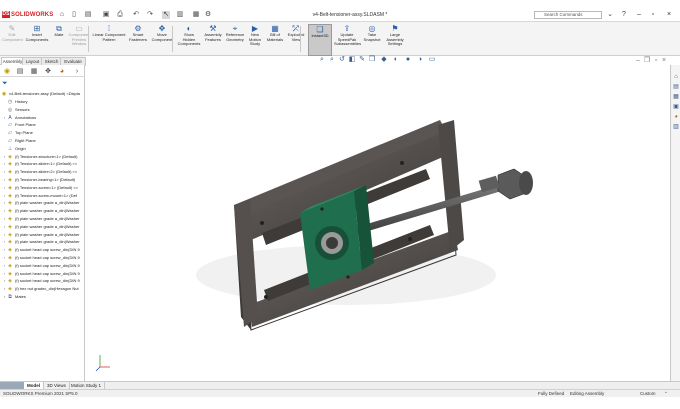 The height and width of the screenshot is (409, 680). What do you see at coordinates (47, 211) in the screenshot?
I see `tree-item-label: (f) plain washer grade a_din(Washer` at bounding box center [47, 211].